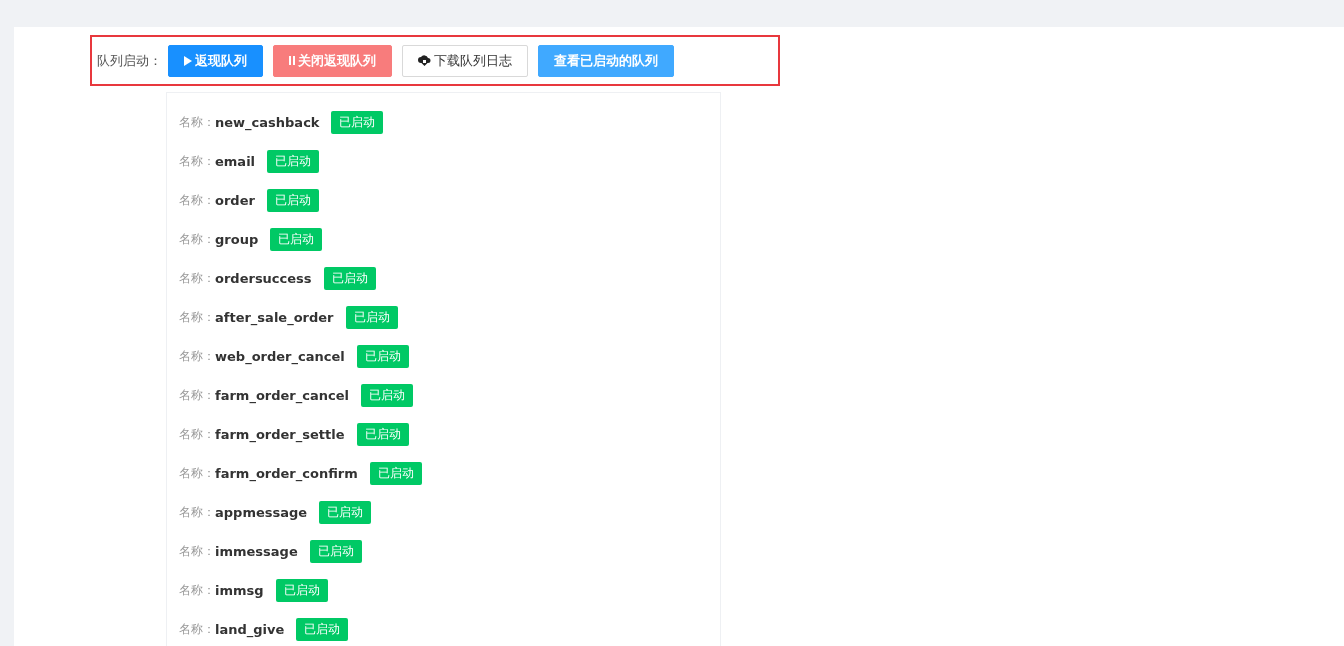 This screenshot has height=646, width=1344. I want to click on queue-name: web_order_cancel, so click(280, 356).